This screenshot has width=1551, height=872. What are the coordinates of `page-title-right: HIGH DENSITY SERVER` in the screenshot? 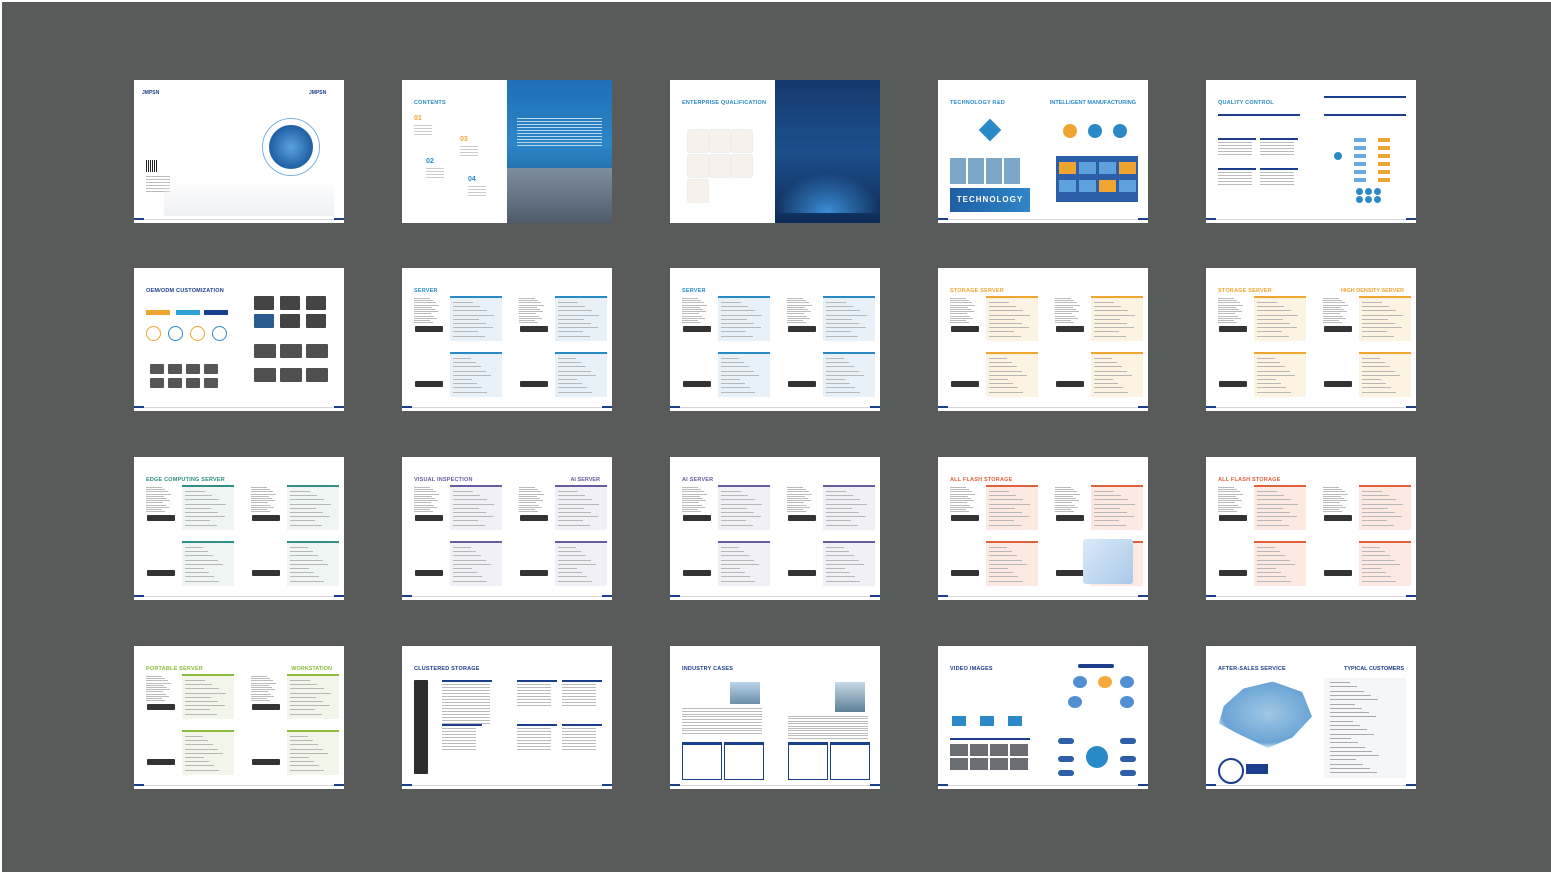 It's located at (1372, 291).